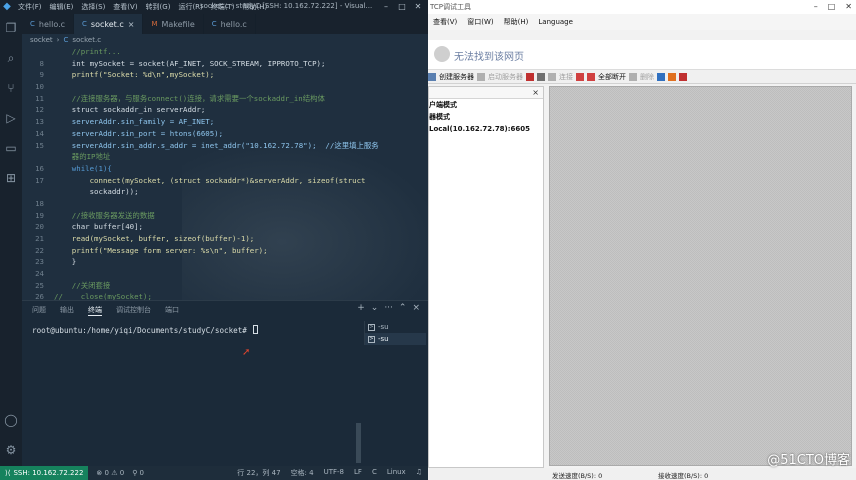 The width and height of the screenshot is (856, 480). Describe the element at coordinates (62, 7) in the screenshot. I see `menu-edit: 编辑(E)` at that location.